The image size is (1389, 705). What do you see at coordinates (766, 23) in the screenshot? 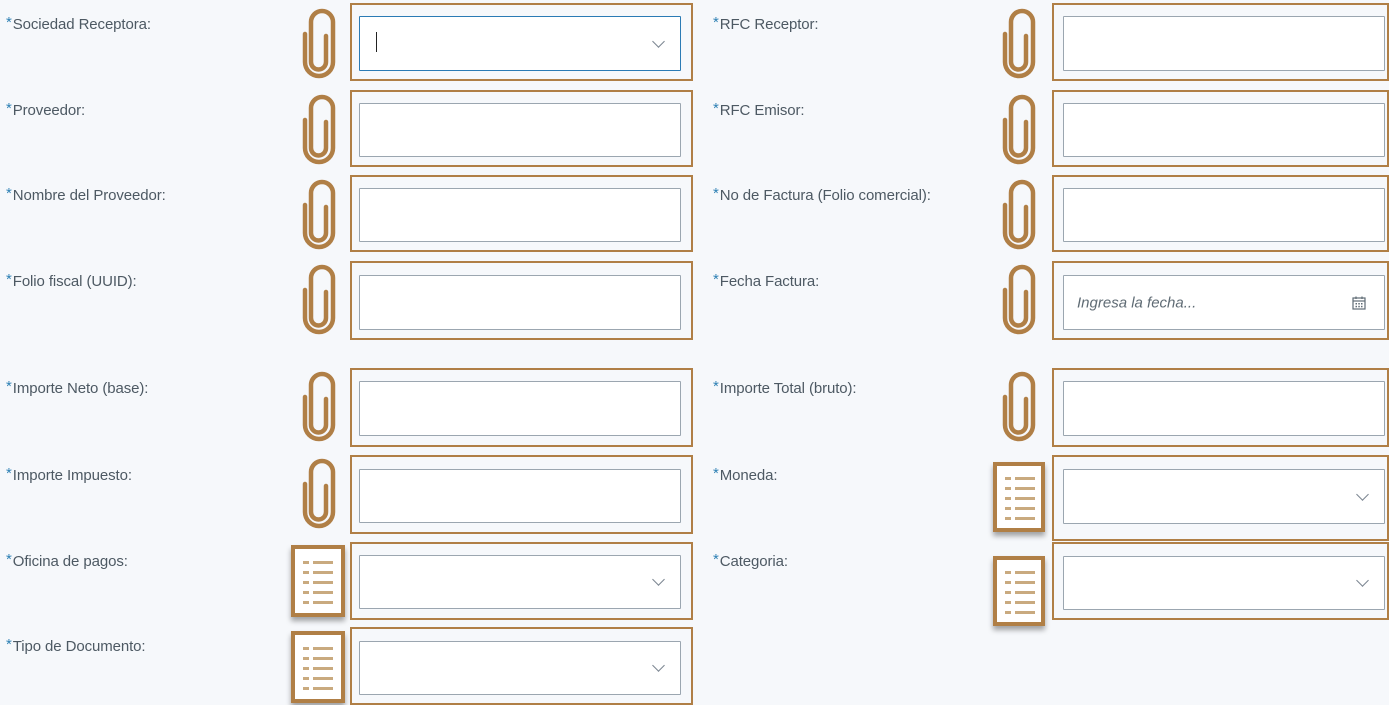
I see `label-rfc-receptor: *RFC Receptor:` at bounding box center [766, 23].